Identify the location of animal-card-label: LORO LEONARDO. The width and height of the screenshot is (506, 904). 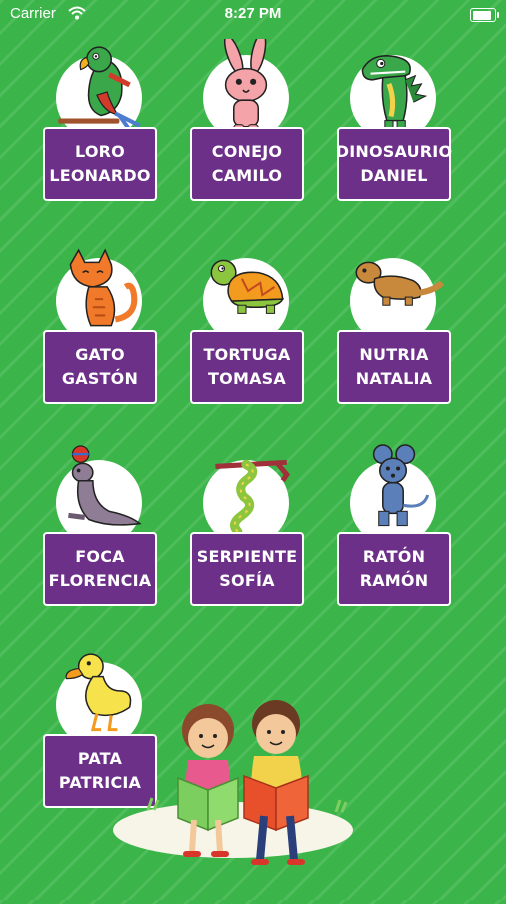
(100, 164).